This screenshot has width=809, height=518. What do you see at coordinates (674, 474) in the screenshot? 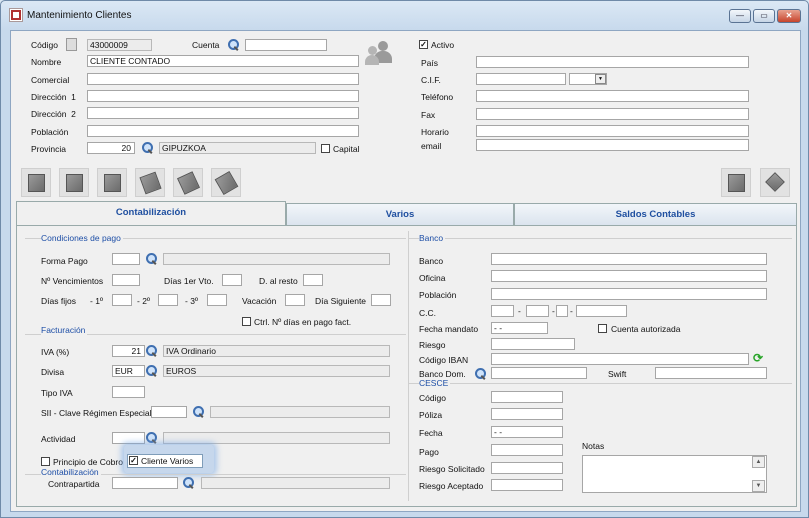
I see `notas-textarea` at bounding box center [674, 474].